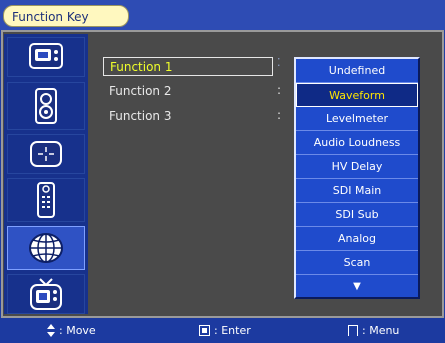 The image size is (445, 343). What do you see at coordinates (357, 119) in the screenshot?
I see `option-levelmeter: Levelmeter` at bounding box center [357, 119].